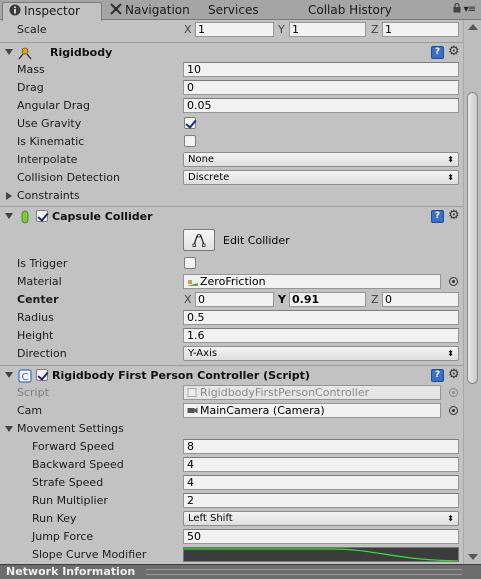  I want to click on center-label: Center, so click(38, 299).